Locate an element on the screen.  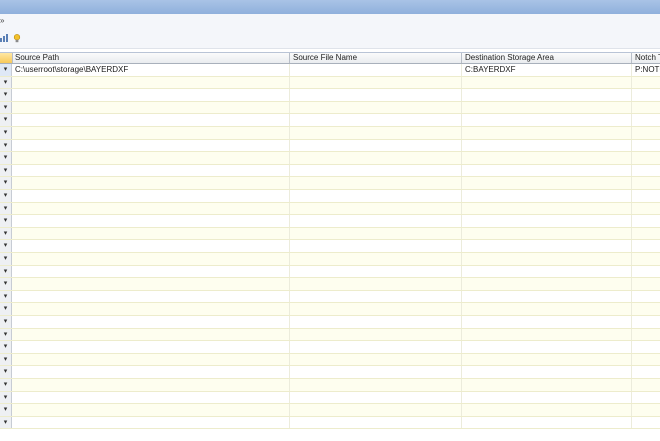
column-header-source-path: Source Path is located at coordinates (151, 58).